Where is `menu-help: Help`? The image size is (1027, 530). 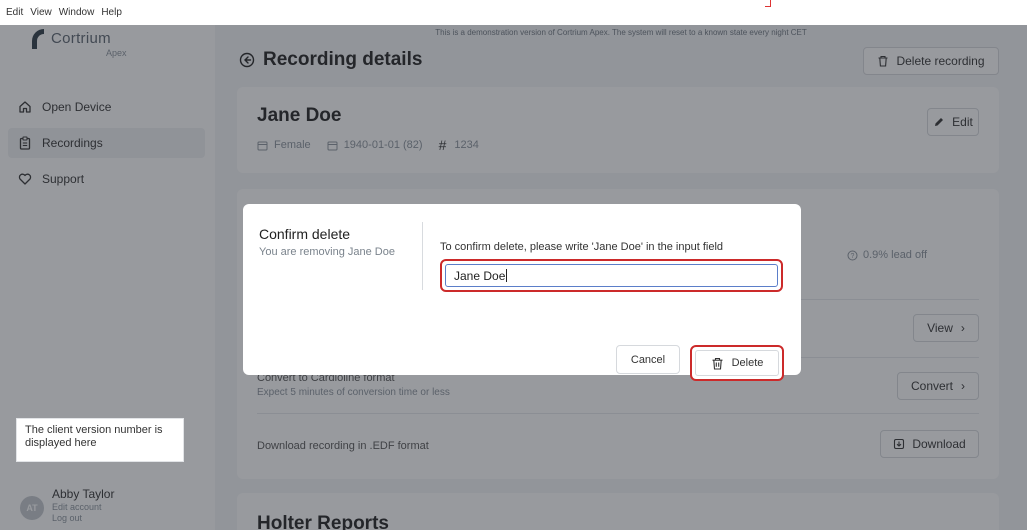
menu-help: Help is located at coordinates (111, 12).